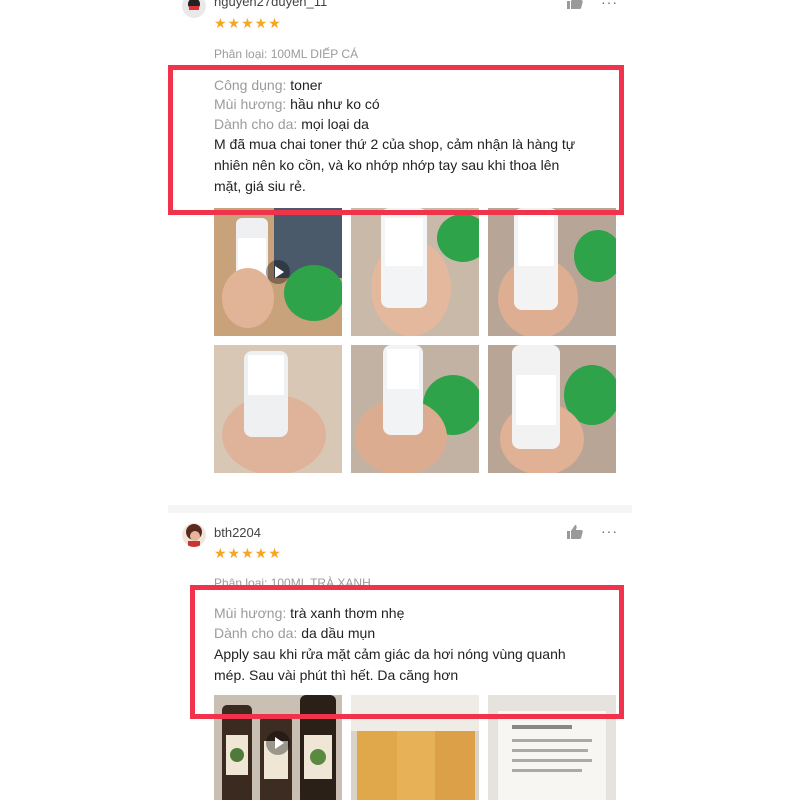  Describe the element at coordinates (335, 124) in the screenshot. I see `attr-value: mọi loại da` at that location.